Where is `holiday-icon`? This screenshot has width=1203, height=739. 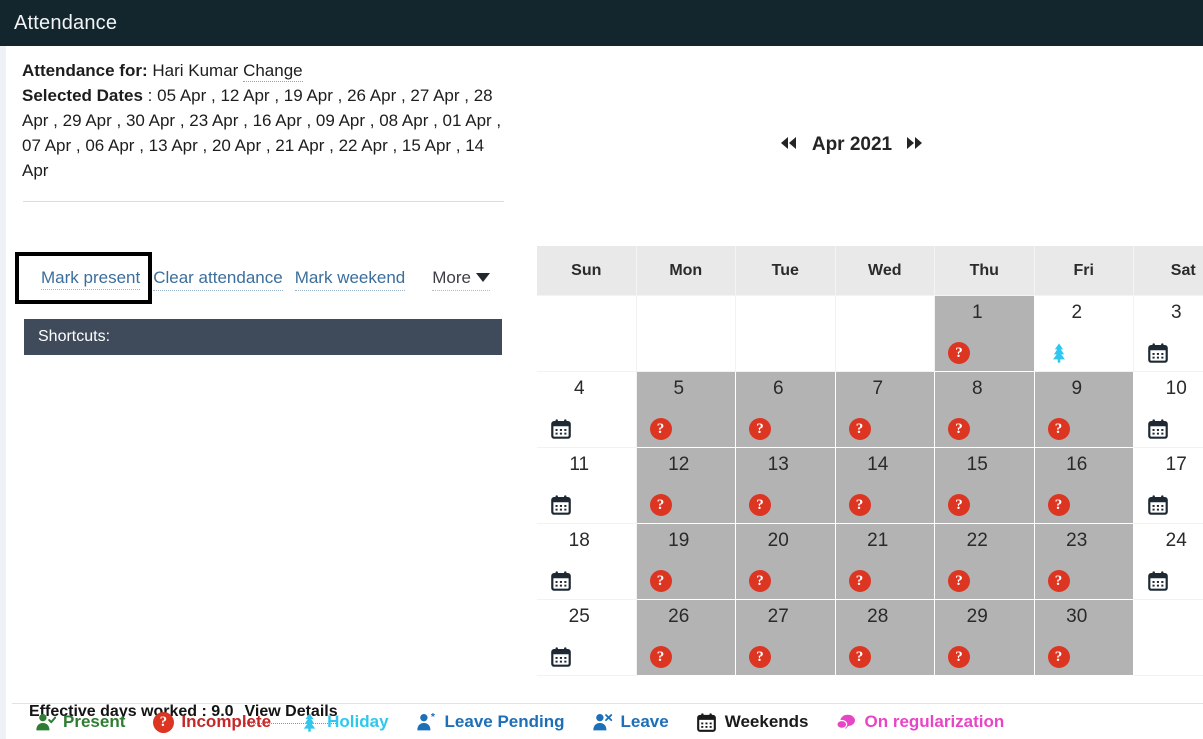 holiday-icon is located at coordinates (309, 722).